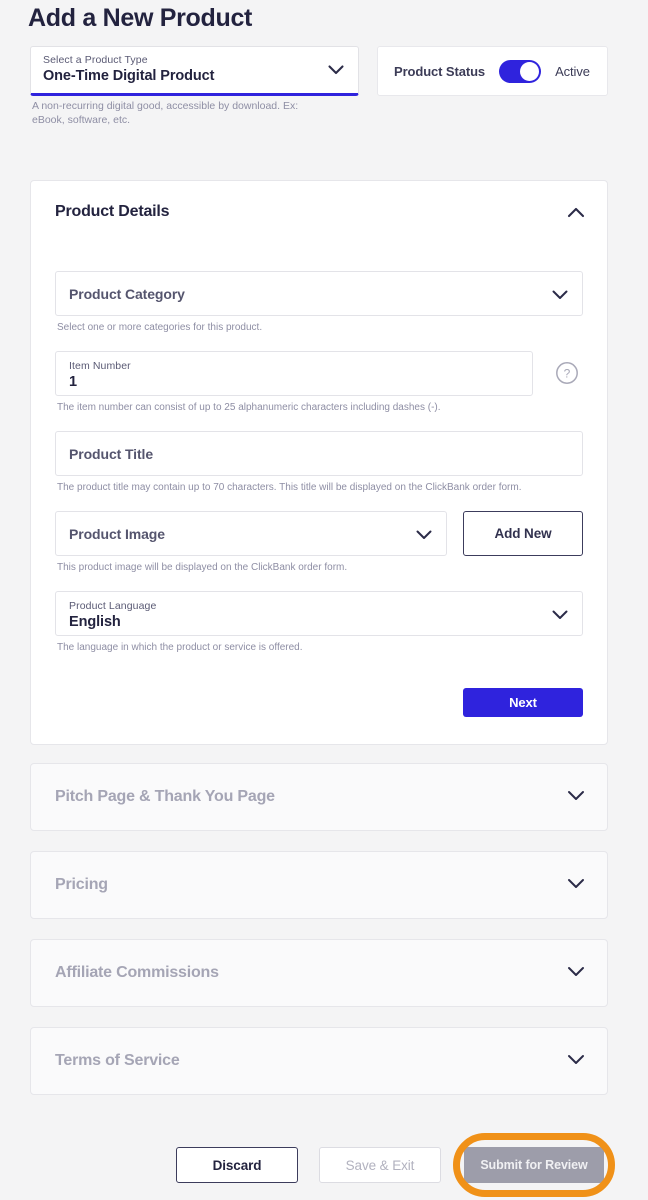 The image size is (648, 1200). I want to click on item-number-stack: Item Number 1, so click(100, 376).